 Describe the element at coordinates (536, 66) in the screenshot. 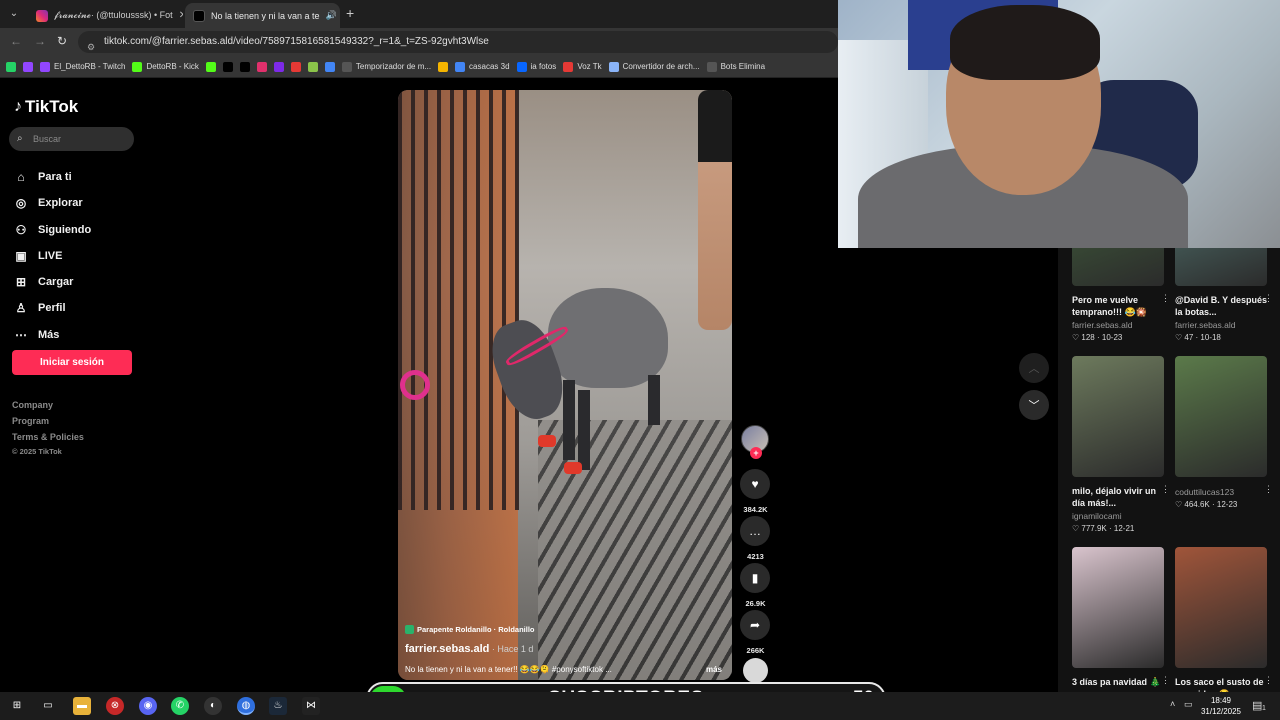

I see `bookmark-item: ia fotos` at that location.